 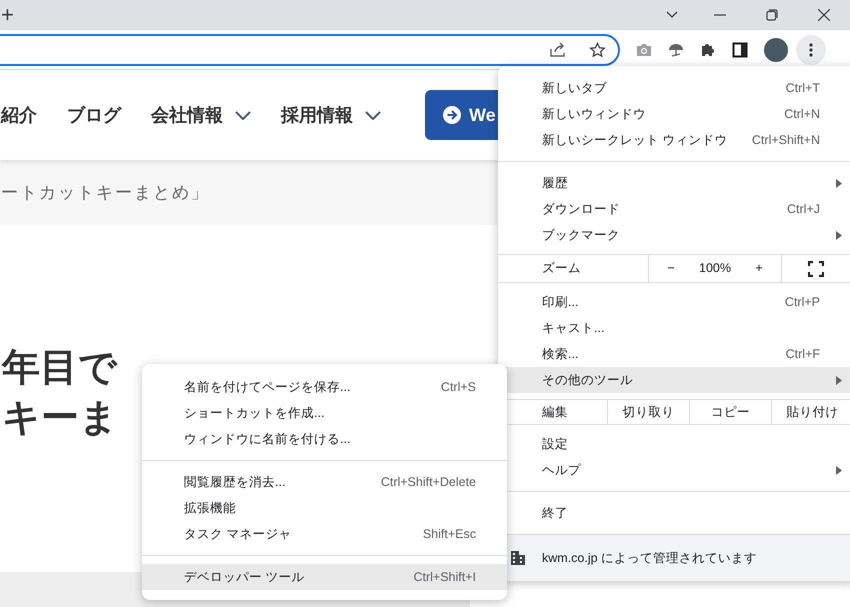 I want to click on shortcut-text: Ctrl+J, so click(x=803, y=209).